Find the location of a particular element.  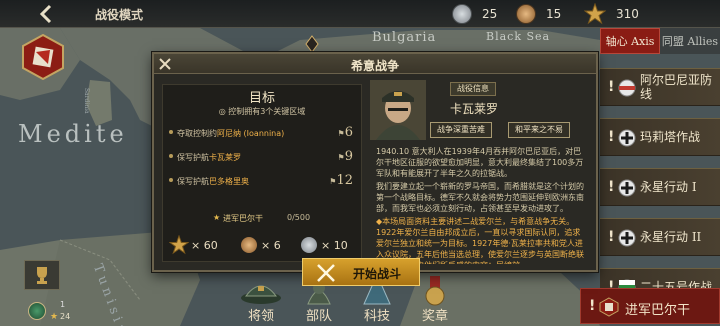

trophy-button is located at coordinates (42, 275).